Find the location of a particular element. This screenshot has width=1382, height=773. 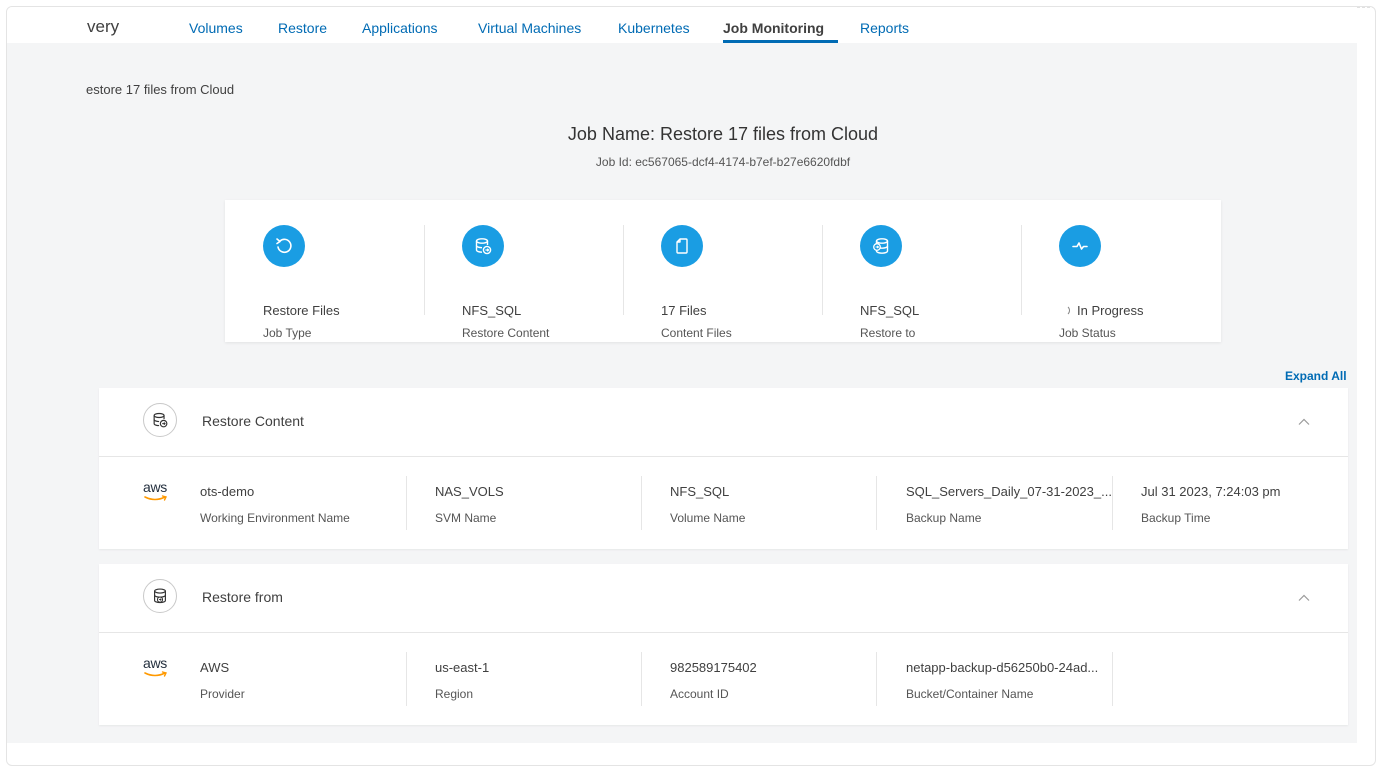

tab-virtual-machines: Virtual Machines is located at coordinates (529, 28).